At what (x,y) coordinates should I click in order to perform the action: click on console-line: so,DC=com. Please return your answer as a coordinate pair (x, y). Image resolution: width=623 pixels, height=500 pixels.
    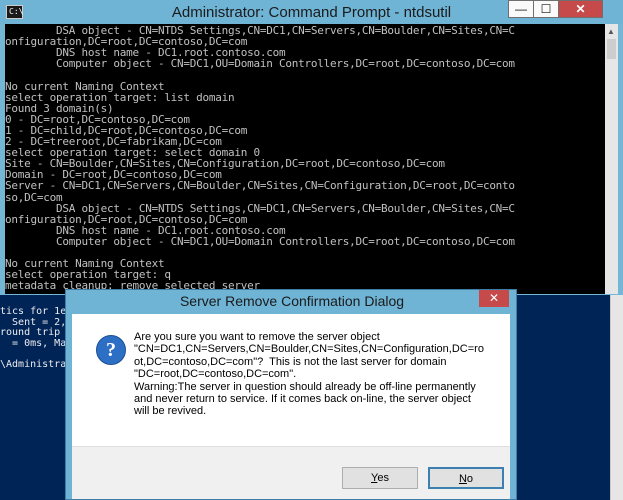
    Looking at the image, I should click on (34, 197).